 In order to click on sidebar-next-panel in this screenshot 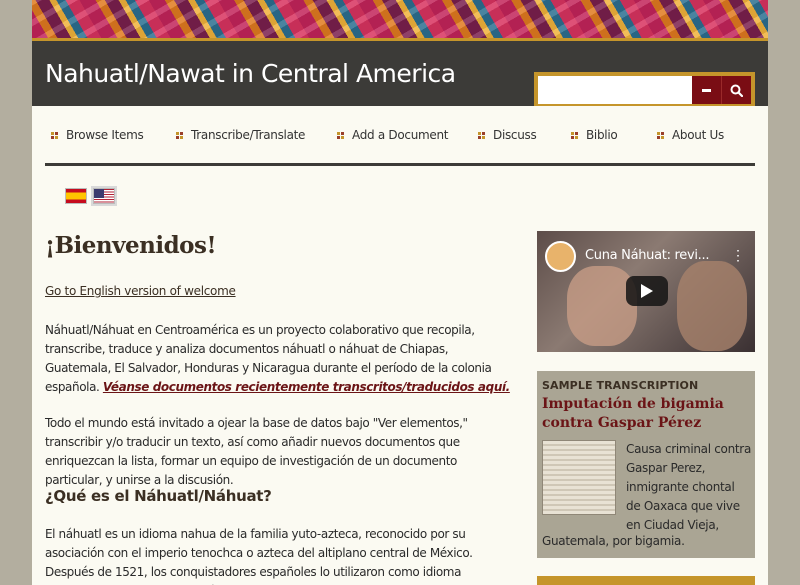, I will do `click(646, 580)`.